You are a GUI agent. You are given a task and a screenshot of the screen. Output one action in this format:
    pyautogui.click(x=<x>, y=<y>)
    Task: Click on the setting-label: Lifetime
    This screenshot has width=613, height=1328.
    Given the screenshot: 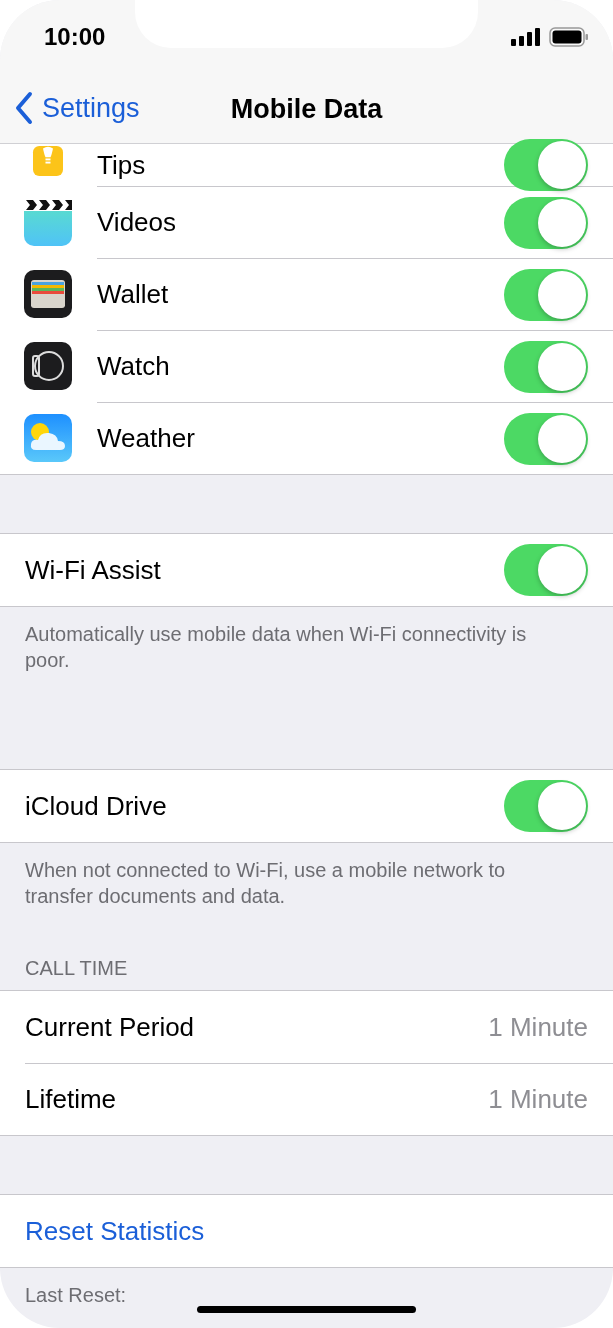 What is the action you would take?
    pyautogui.click(x=71, y=1099)
    